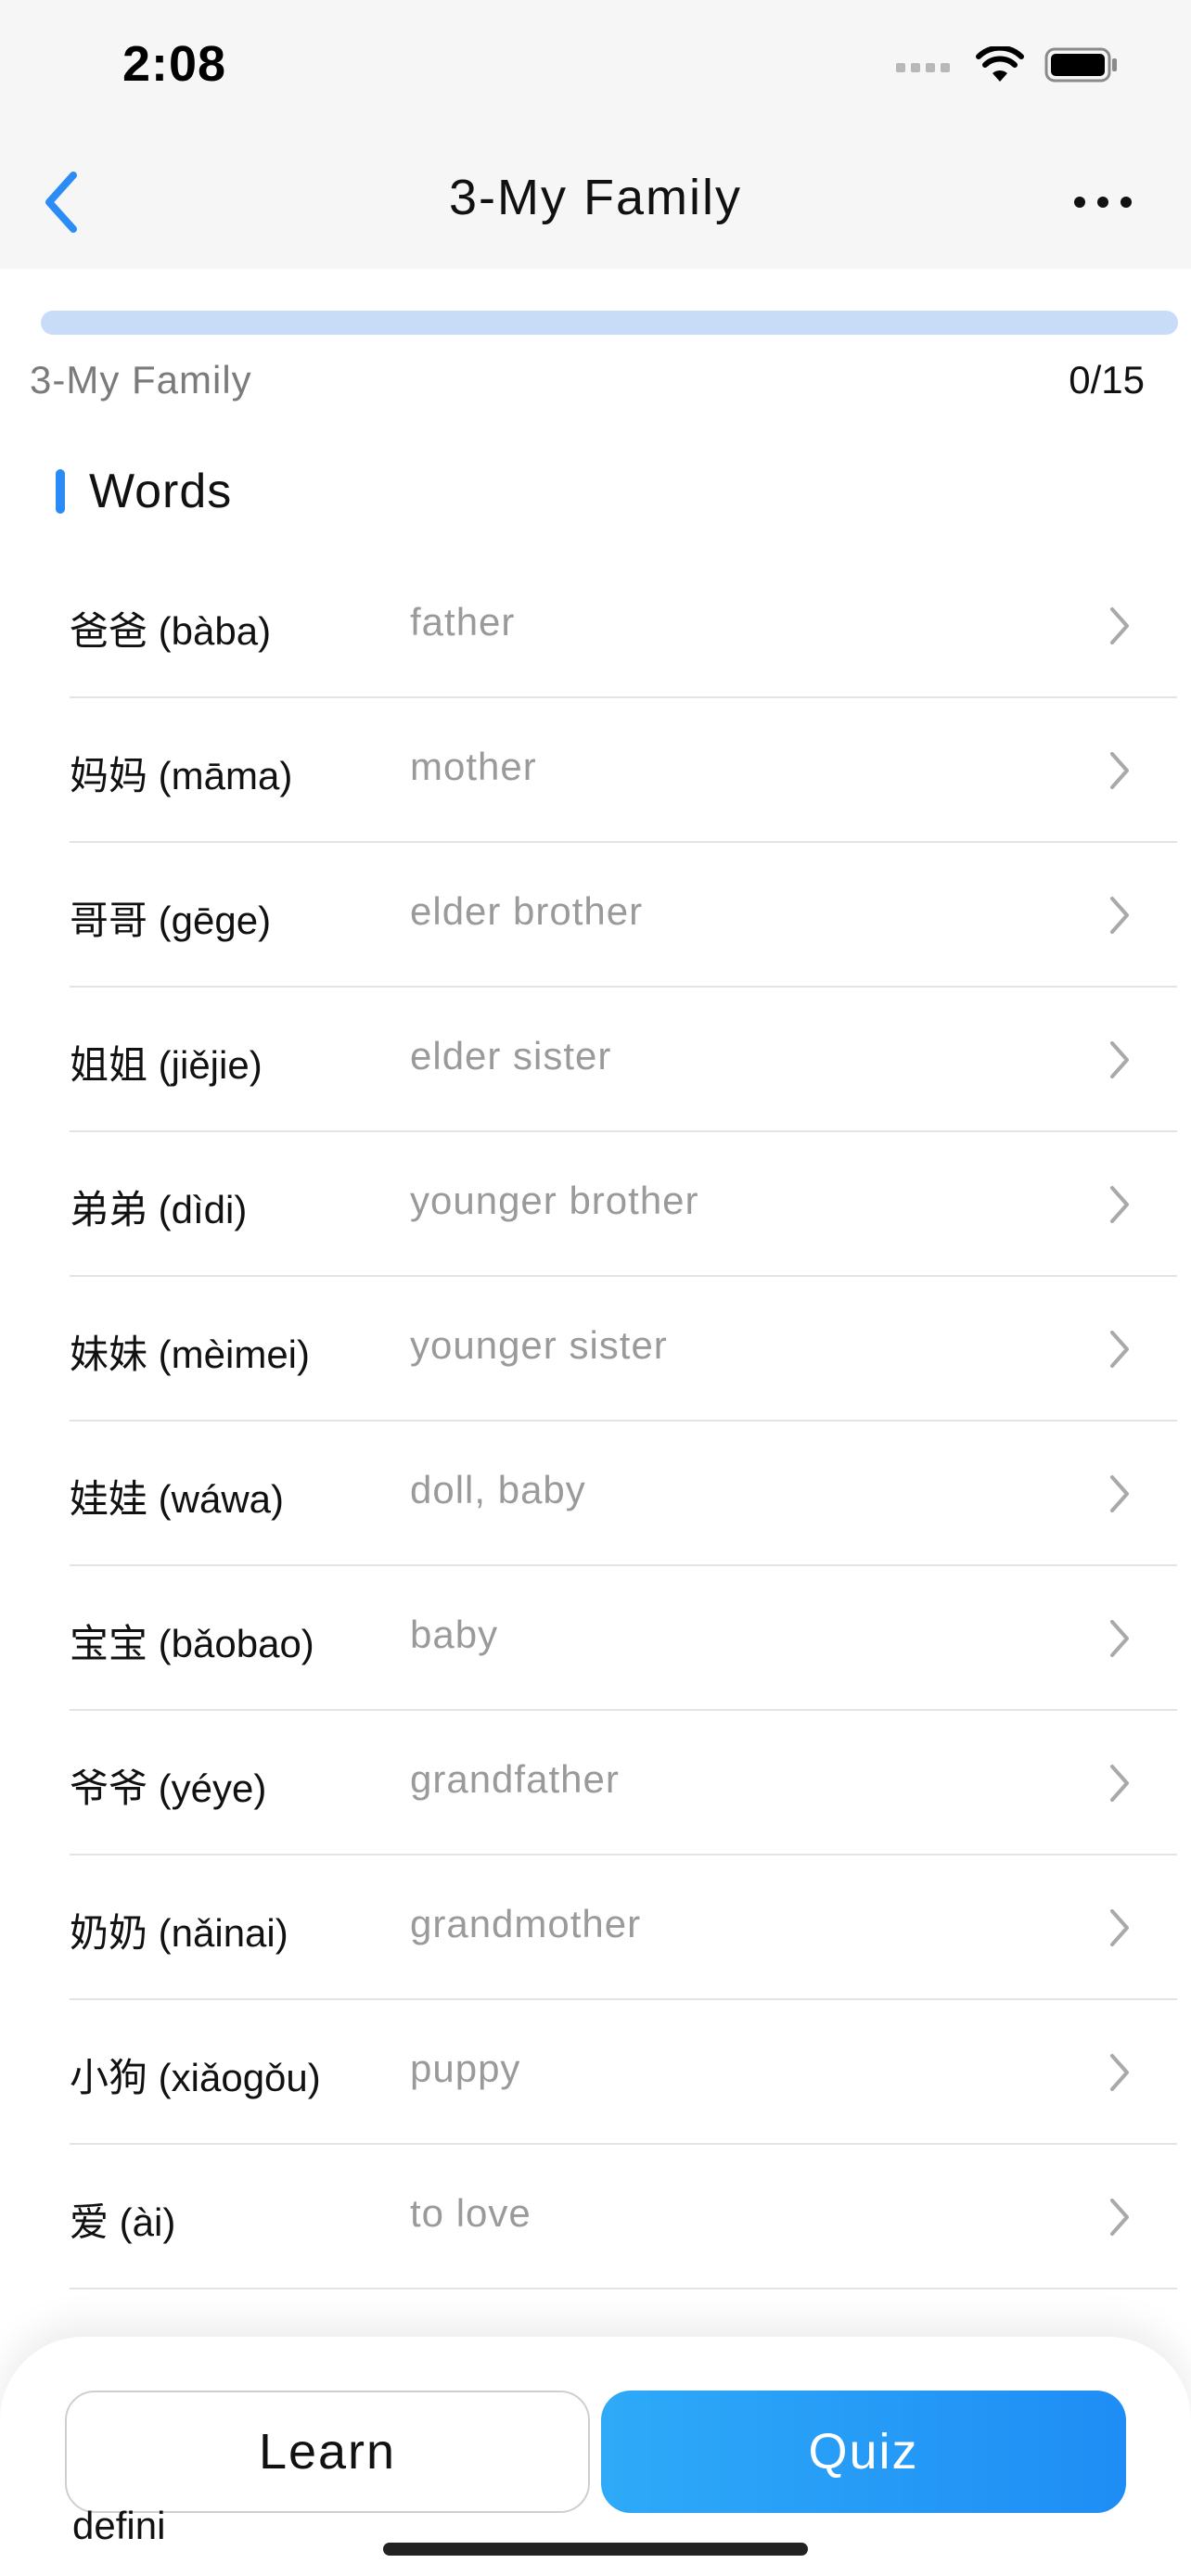  I want to click on list-item: 爱 (ài) to love, so click(623, 2217).